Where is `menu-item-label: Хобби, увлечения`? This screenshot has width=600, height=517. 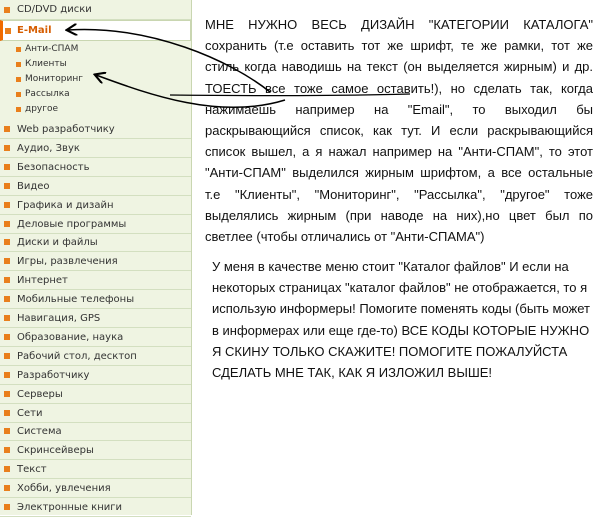 menu-item-label: Хобби, увлечения is located at coordinates (64, 489).